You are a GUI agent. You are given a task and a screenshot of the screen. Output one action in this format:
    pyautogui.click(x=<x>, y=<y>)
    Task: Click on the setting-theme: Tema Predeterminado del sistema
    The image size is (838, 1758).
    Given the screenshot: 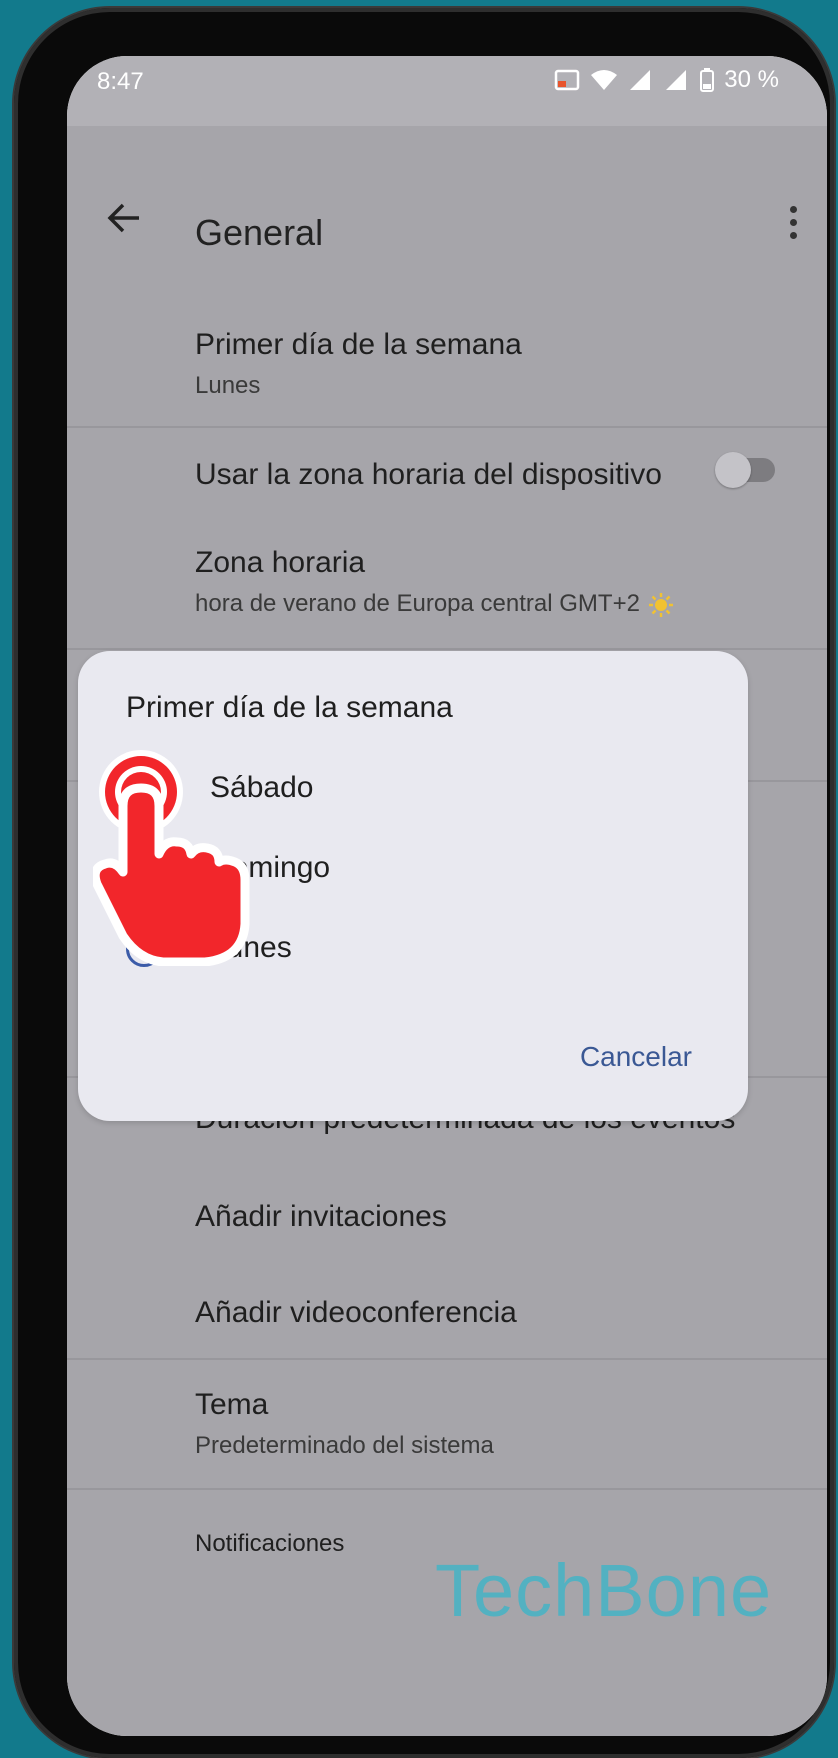 What is the action you would take?
    pyautogui.click(x=447, y=1424)
    